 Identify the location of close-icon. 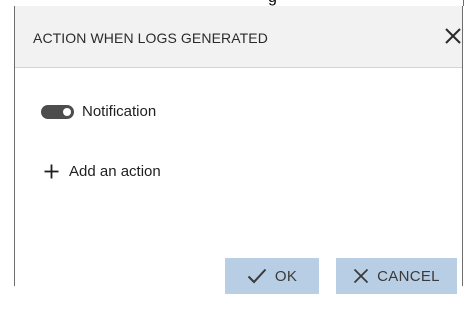
(453, 36).